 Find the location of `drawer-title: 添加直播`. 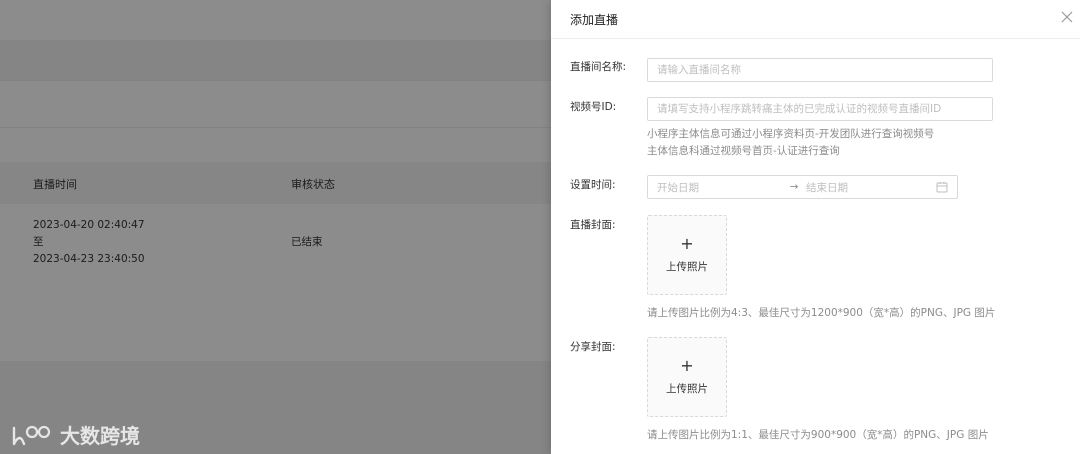

drawer-title: 添加直播 is located at coordinates (594, 20).